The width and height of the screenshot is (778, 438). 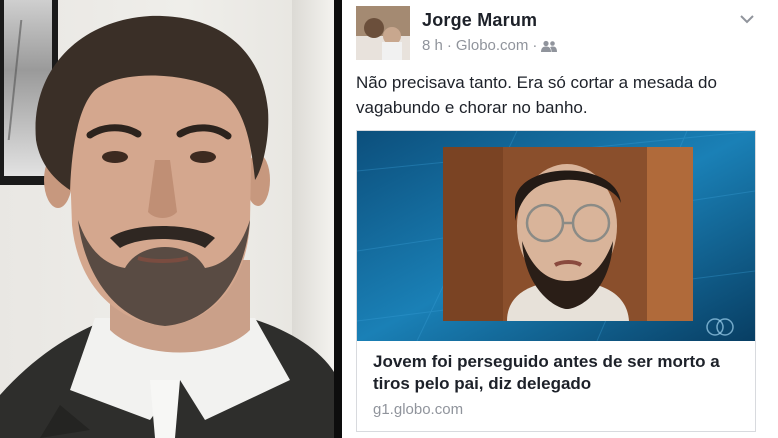 I want to click on post-time: 8 h, so click(x=432, y=45).